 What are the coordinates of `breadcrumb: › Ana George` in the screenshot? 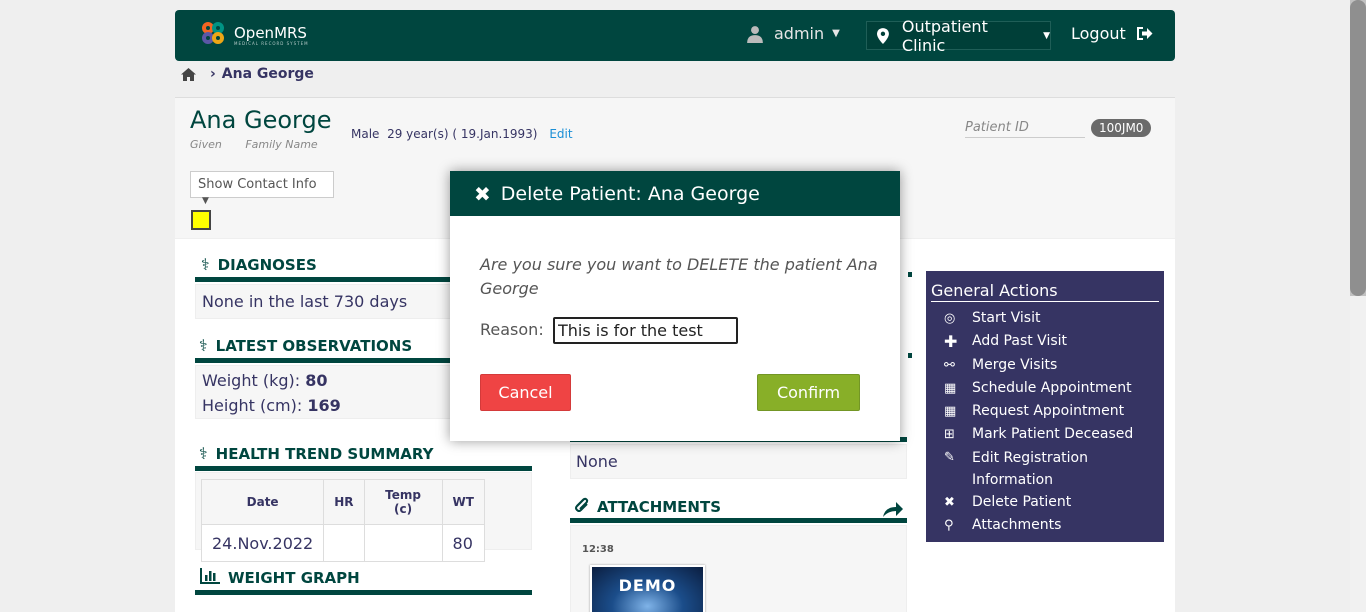 It's located at (247, 74).